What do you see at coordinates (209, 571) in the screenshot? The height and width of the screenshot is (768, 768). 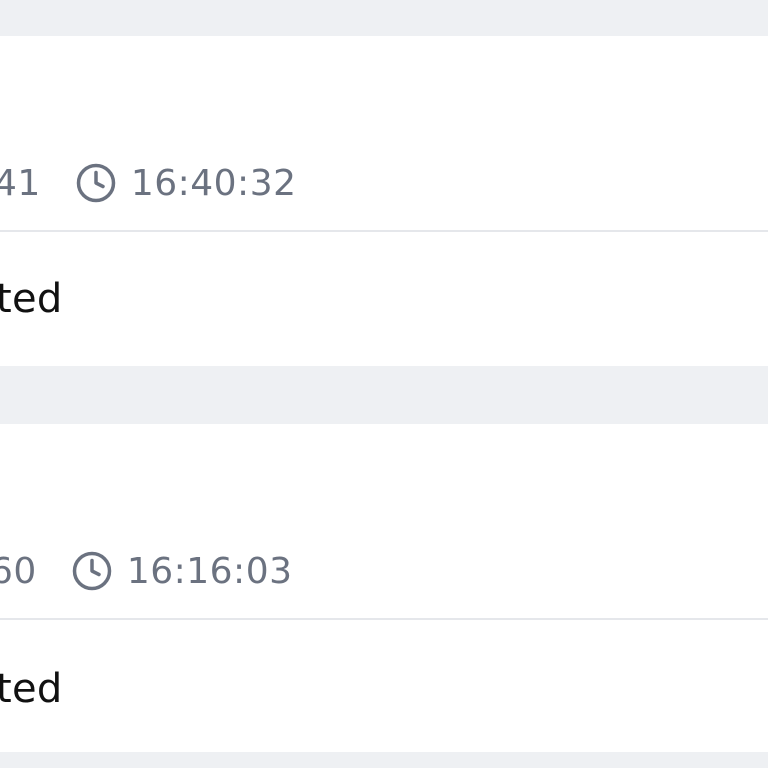 I see `item-time: 16:16:03` at bounding box center [209, 571].